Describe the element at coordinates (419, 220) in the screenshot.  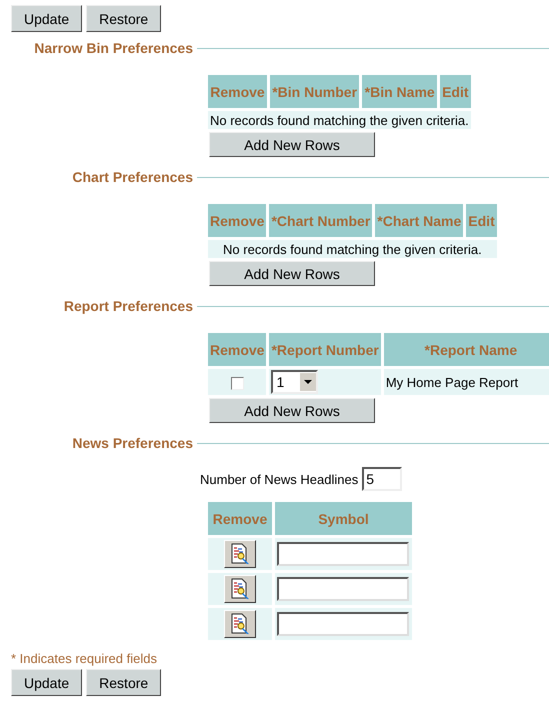
I see `column-header: *Chart Name` at that location.